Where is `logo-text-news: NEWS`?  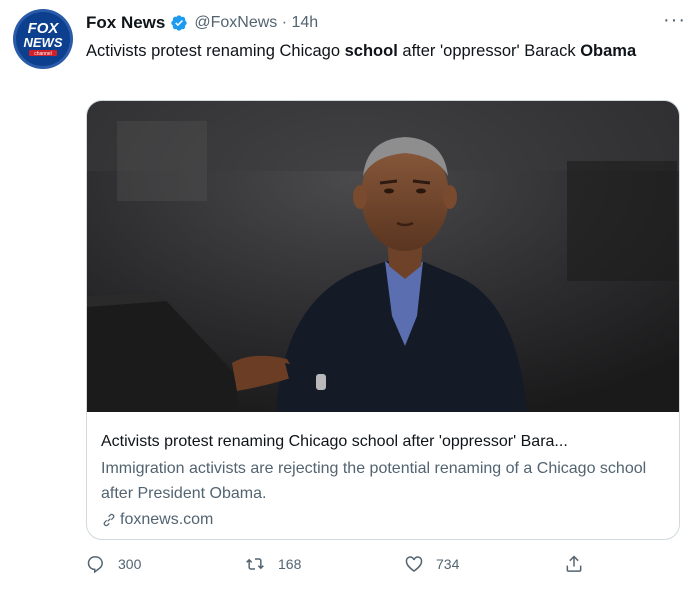
logo-text-news: NEWS is located at coordinates (43, 42).